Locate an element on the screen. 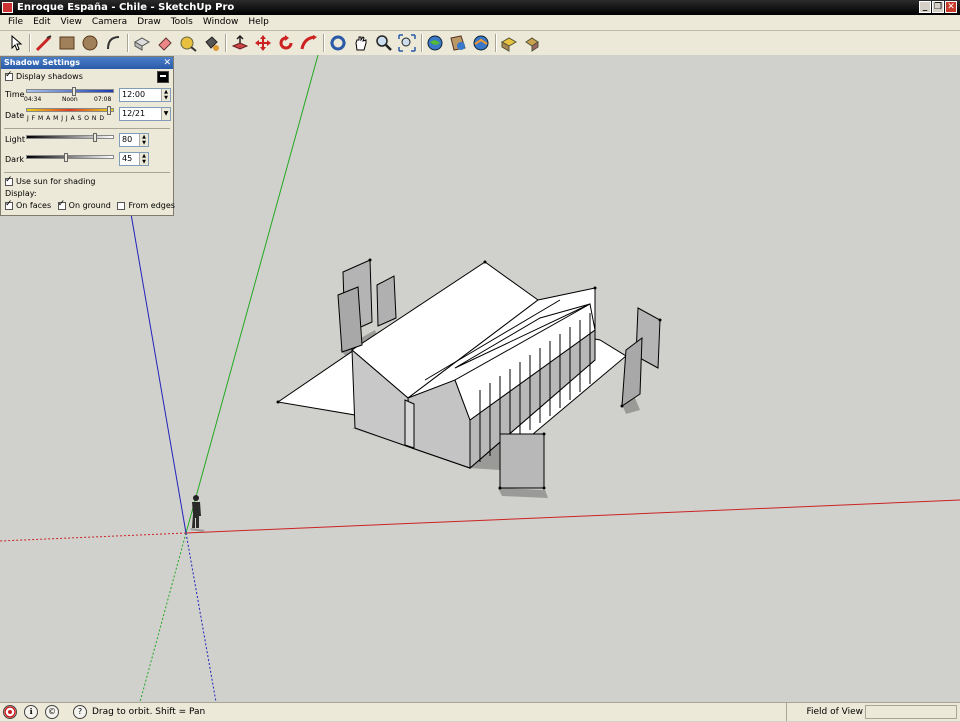  get-photo-textures-icon is located at coordinates (509, 43).